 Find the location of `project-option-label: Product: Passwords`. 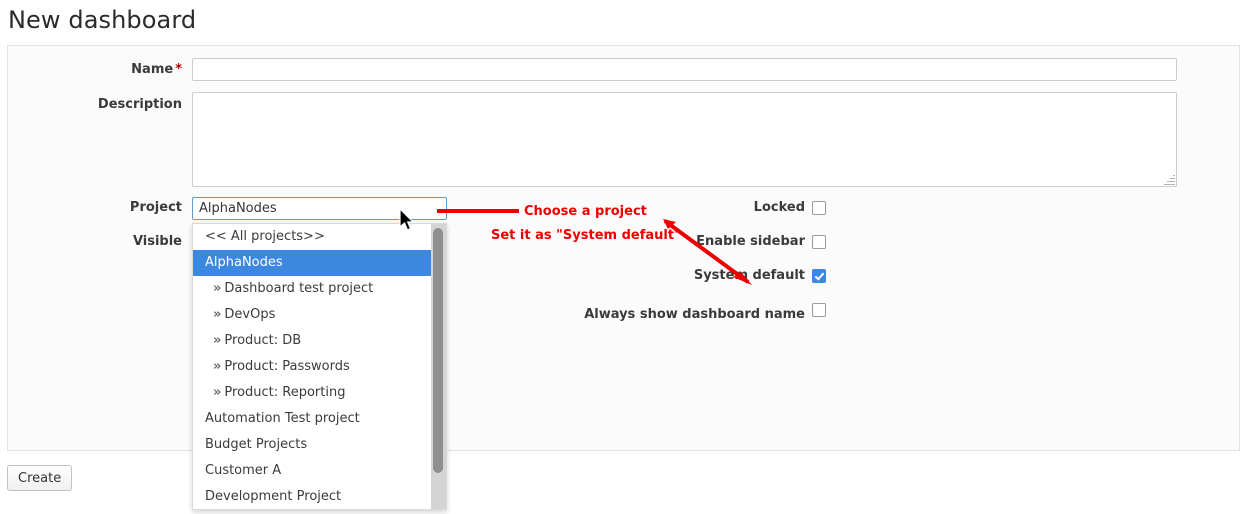

project-option-label: Product: Passwords is located at coordinates (287, 366).